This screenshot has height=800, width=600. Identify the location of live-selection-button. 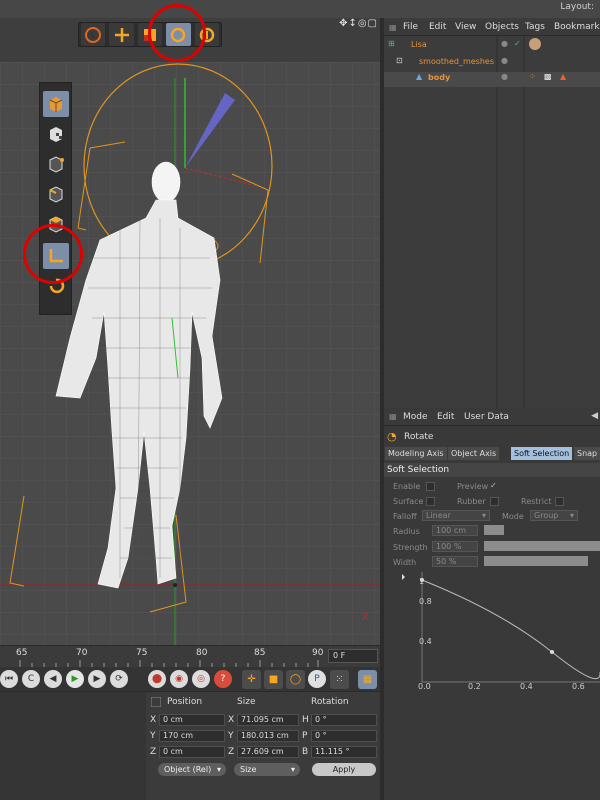
(93, 34).